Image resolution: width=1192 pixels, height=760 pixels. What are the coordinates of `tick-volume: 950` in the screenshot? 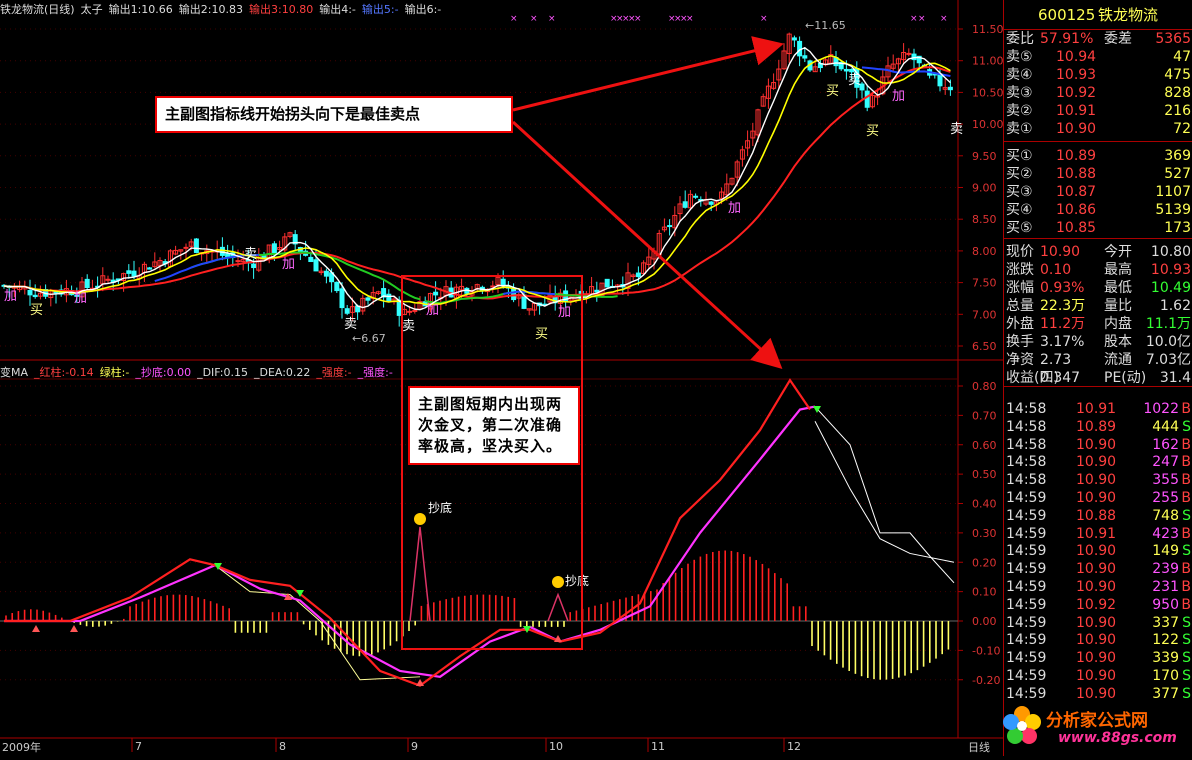 It's located at (1165, 604).